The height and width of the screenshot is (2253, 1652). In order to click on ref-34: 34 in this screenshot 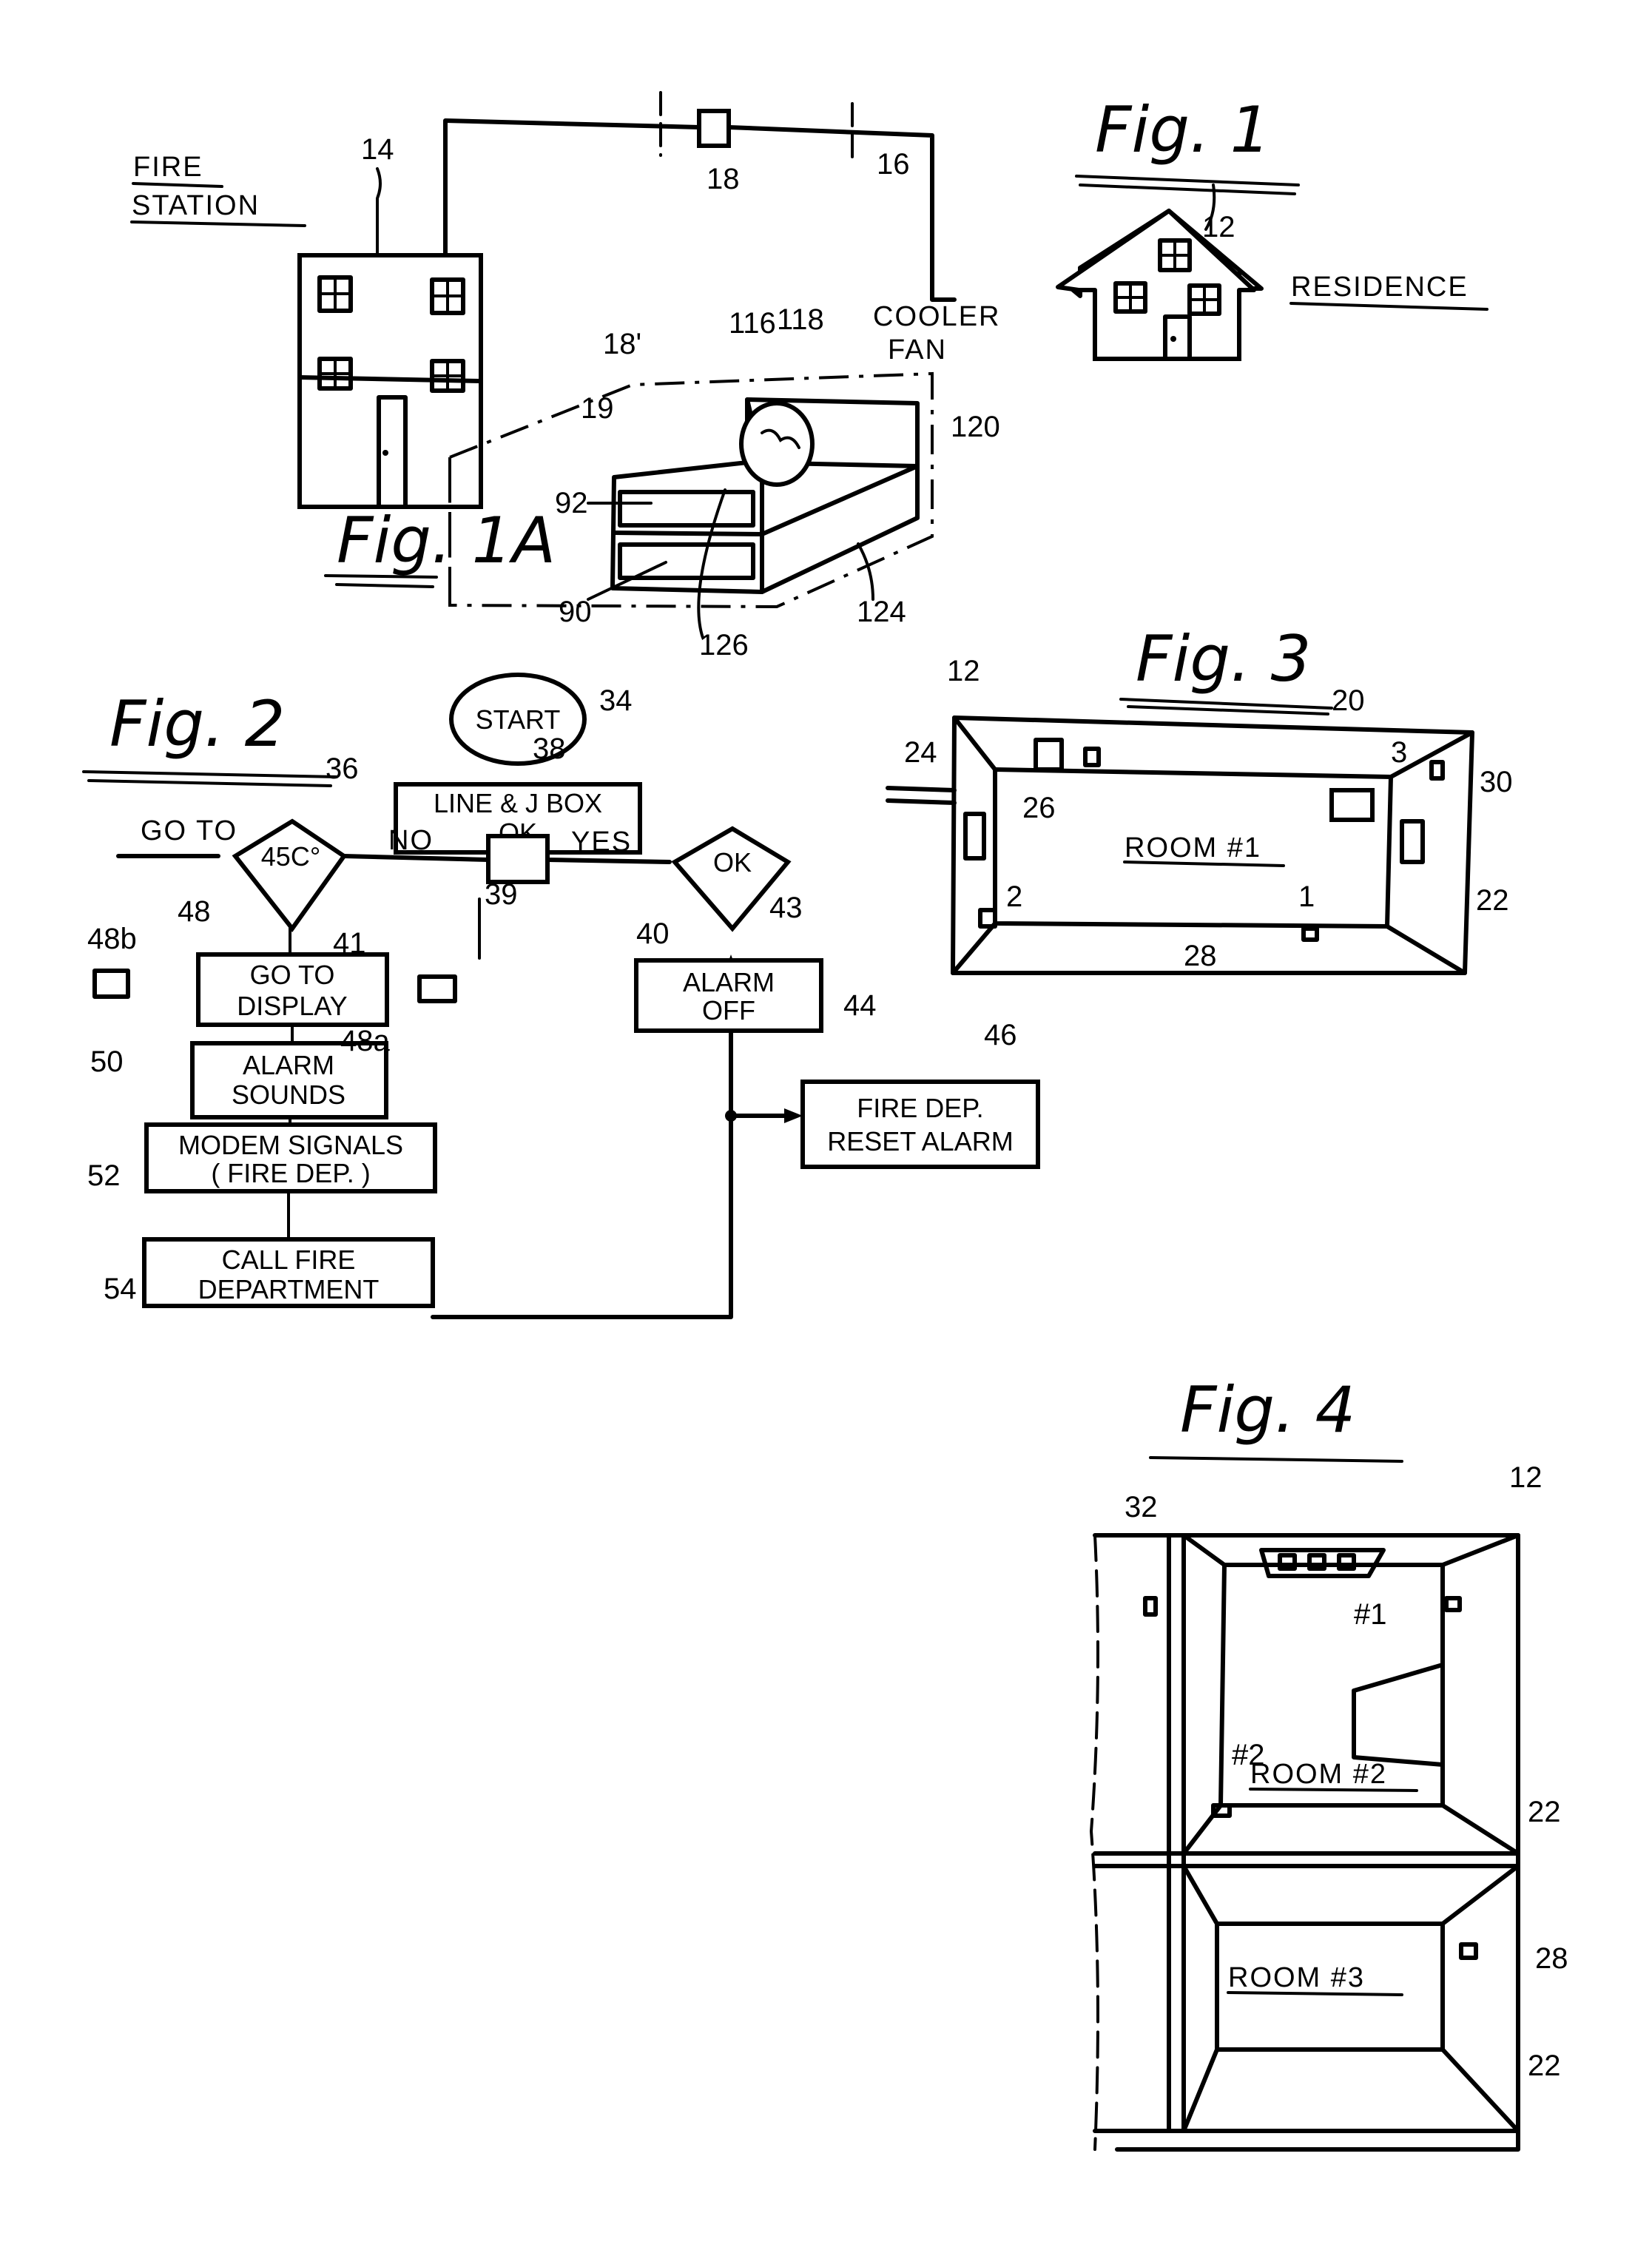, I will do `click(616, 700)`.